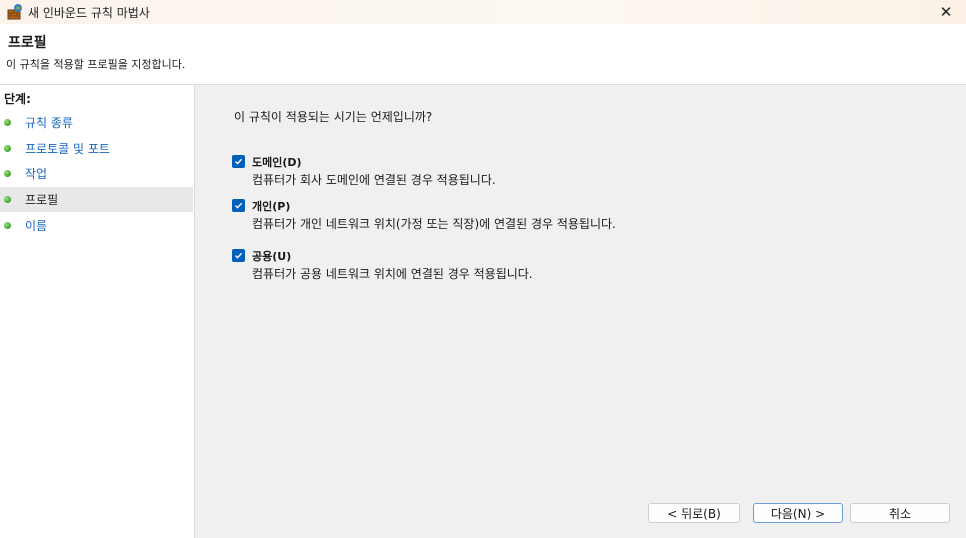 Image resolution: width=966 pixels, height=538 pixels. Describe the element at coordinates (17, 99) in the screenshot. I see `steps-title: 단계:` at that location.